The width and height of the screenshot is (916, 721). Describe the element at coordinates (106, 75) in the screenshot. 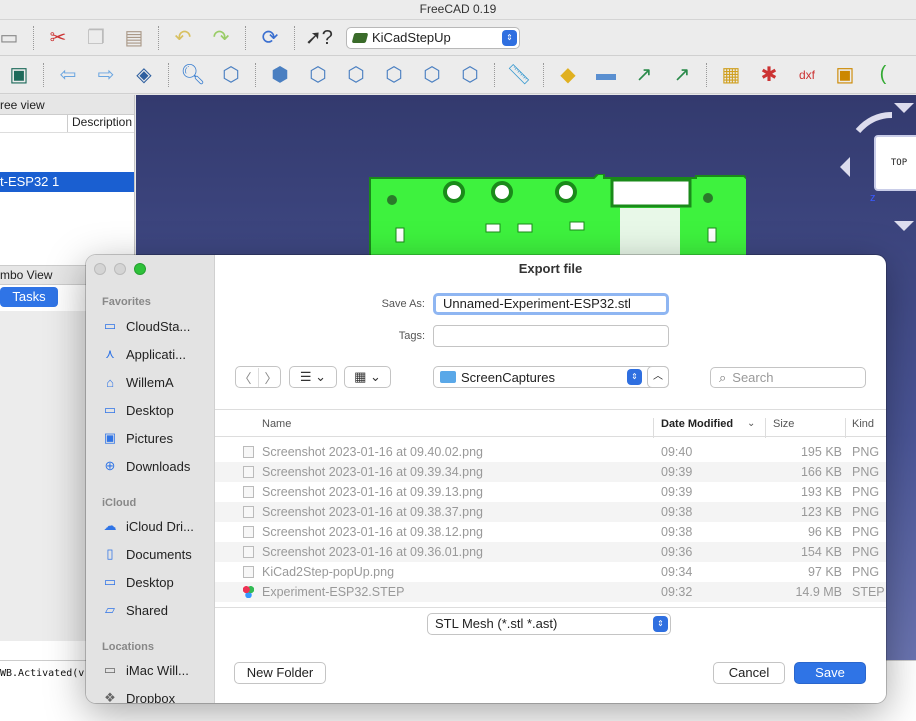

I see `forward-arrow-icon: ⇨` at that location.